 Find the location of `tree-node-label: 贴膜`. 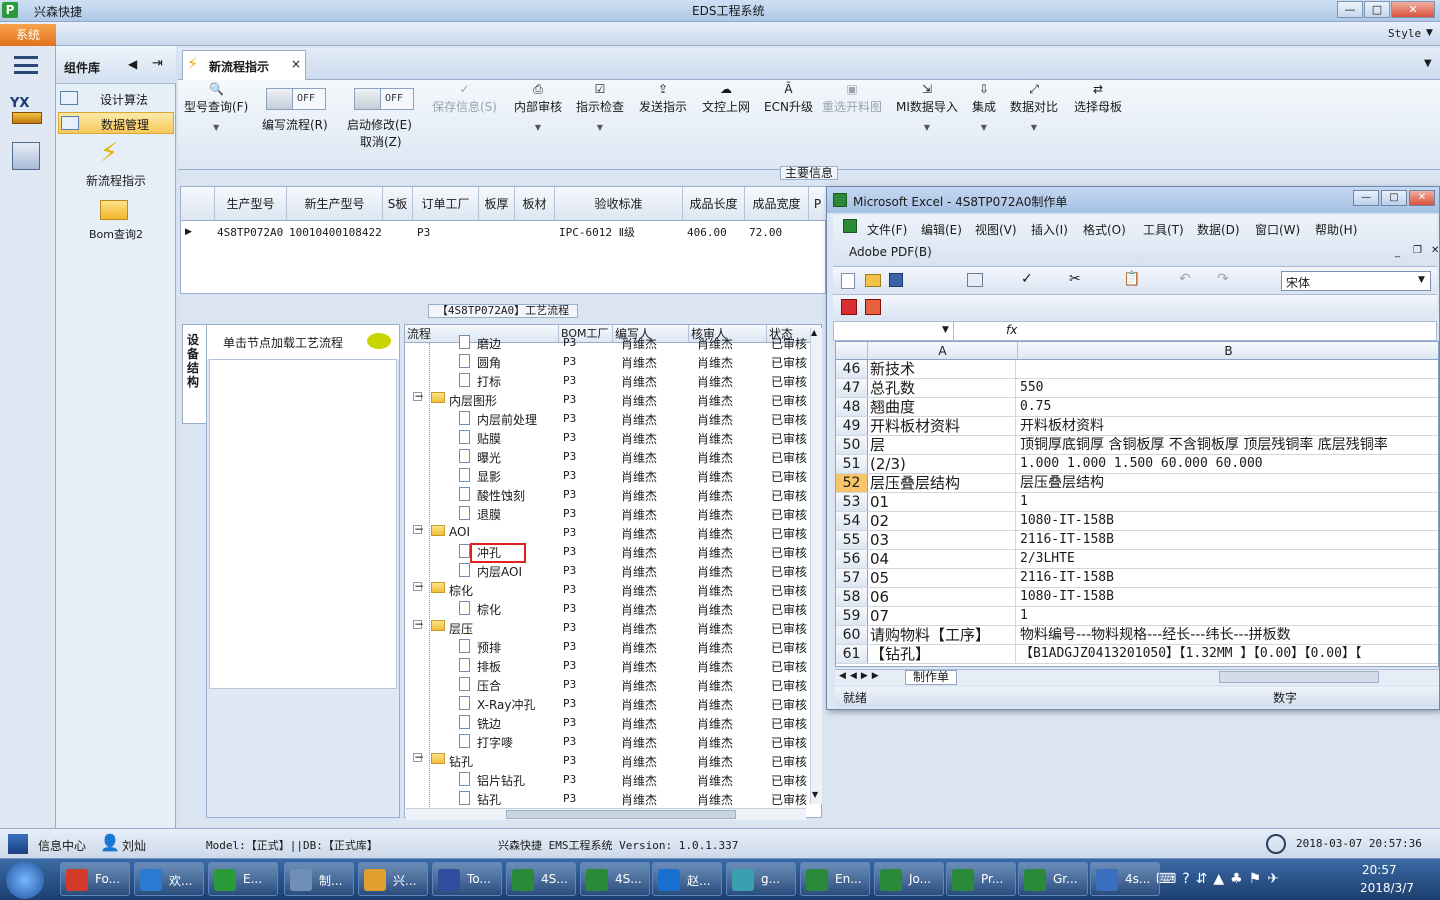

tree-node-label: 贴膜 is located at coordinates (489, 438).